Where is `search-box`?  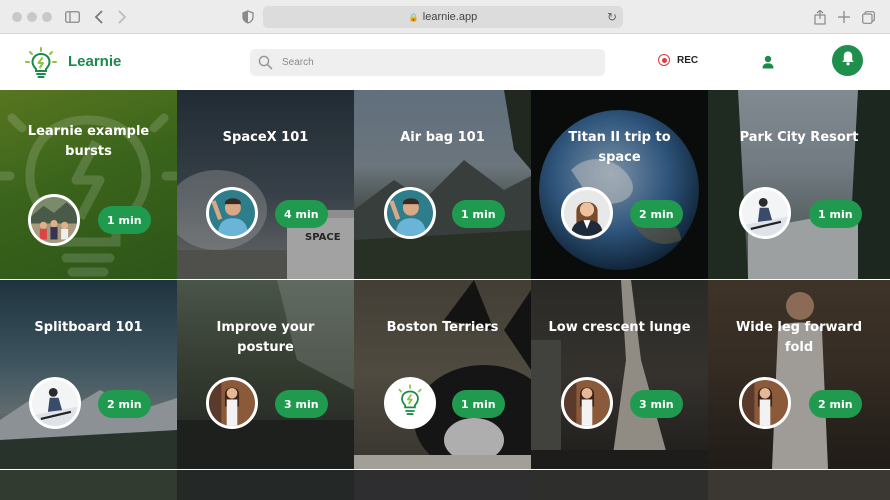 search-box is located at coordinates (427, 62).